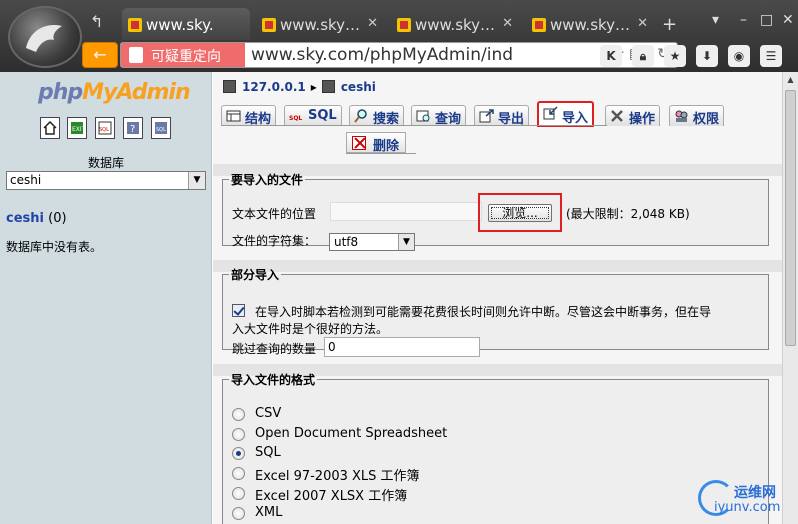 The image size is (798, 524). I want to click on format-label: Open Document Spreadsheet, so click(351, 433).